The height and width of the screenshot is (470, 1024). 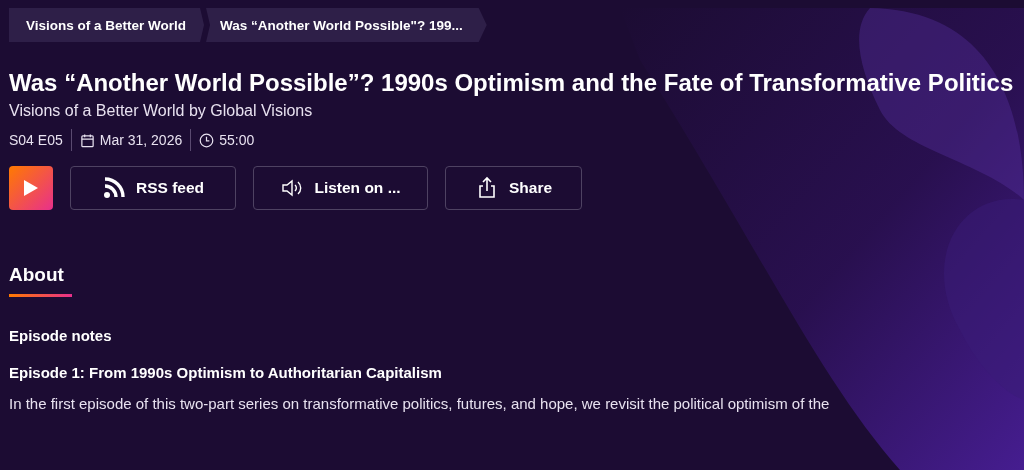 I want to click on rss-icon, so click(x=113, y=188).